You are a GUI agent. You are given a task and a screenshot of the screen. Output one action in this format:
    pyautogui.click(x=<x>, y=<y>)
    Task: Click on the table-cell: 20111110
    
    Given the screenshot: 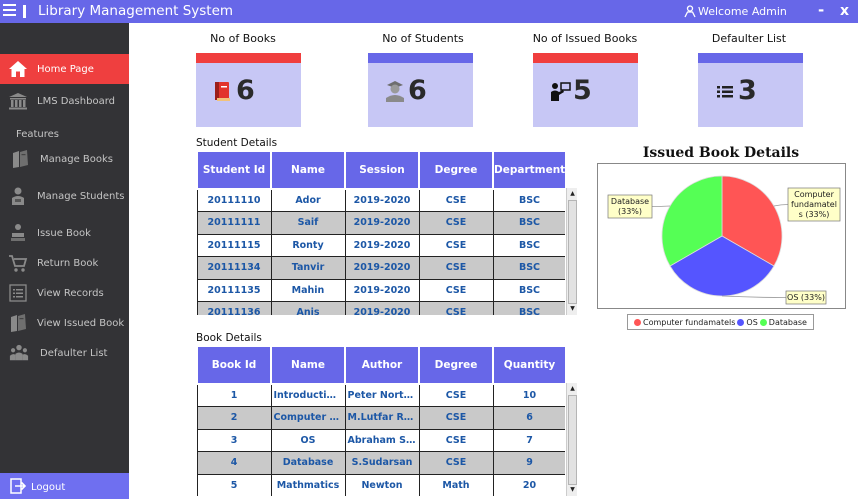 What is the action you would take?
    pyautogui.click(x=234, y=200)
    